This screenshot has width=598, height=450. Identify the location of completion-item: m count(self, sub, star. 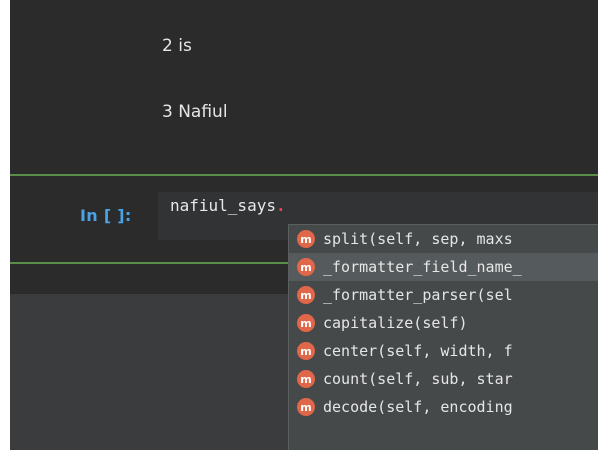
(443, 379).